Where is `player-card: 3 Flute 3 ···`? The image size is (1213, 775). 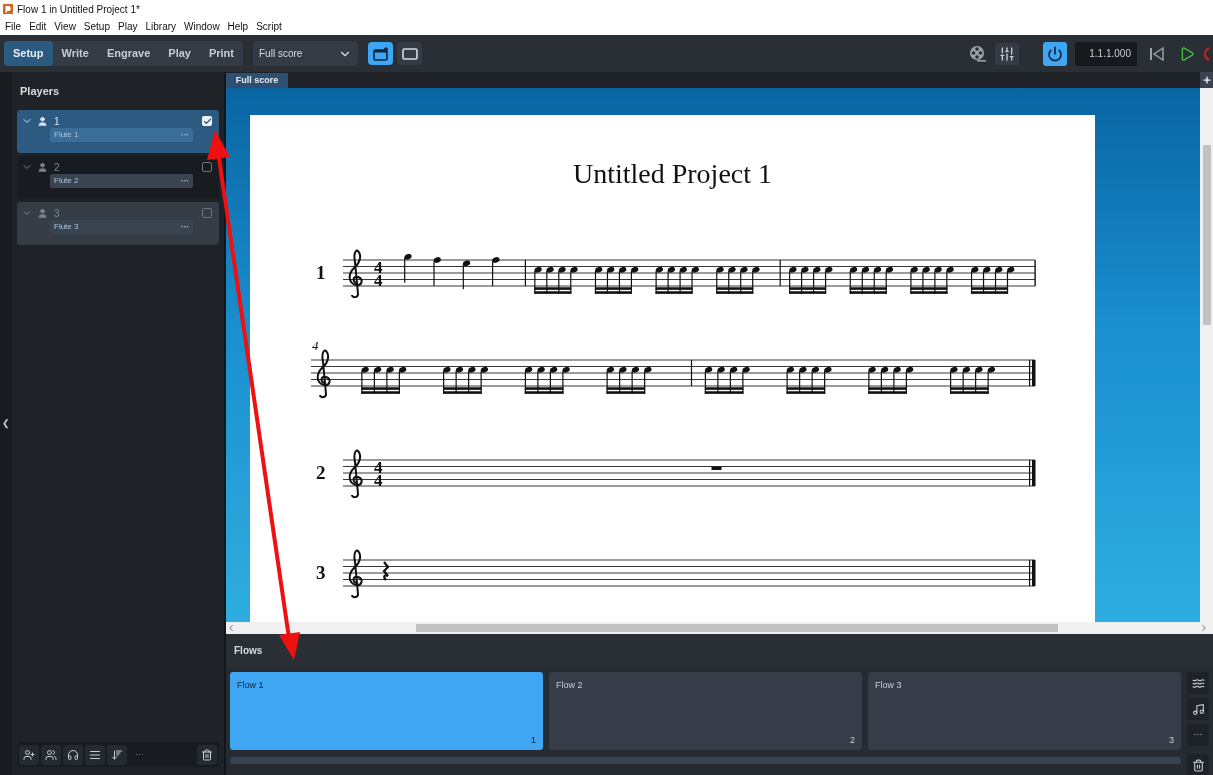 player-card: 3 Flute 3 ··· is located at coordinates (118, 223).